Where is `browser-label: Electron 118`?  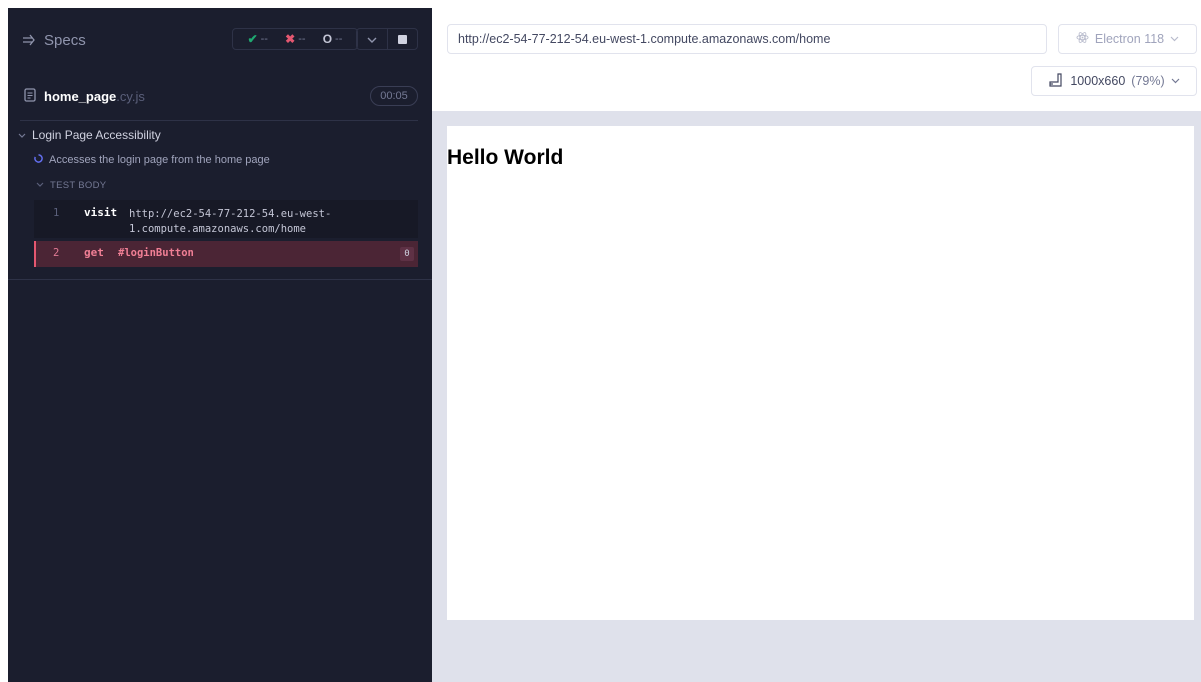 browser-label: Electron 118 is located at coordinates (1129, 39).